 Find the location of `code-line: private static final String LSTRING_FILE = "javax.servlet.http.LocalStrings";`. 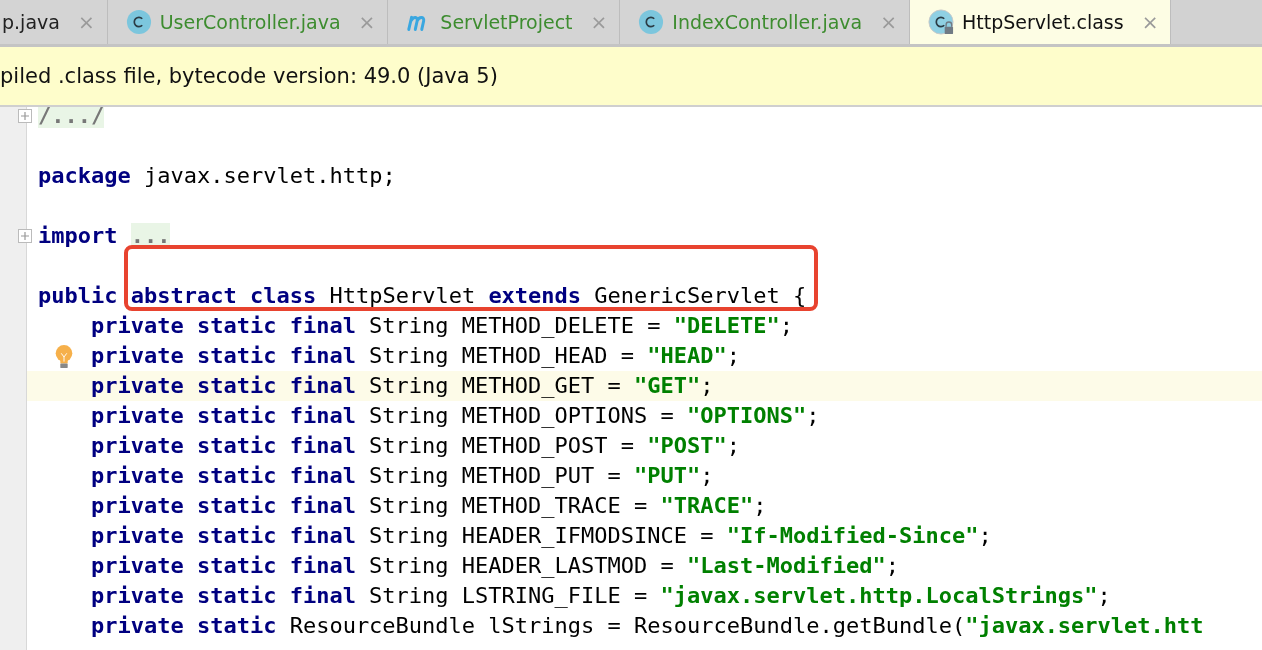

code-line: private static final String LSTRING_FILE = "javax.servlet.http.LocalStrings"; is located at coordinates (600, 596).